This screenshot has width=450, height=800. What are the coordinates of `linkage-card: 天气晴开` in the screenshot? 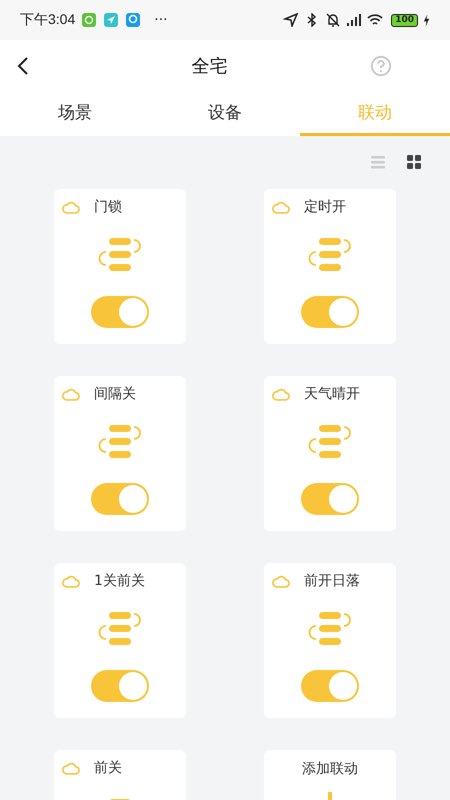 It's located at (330, 453).